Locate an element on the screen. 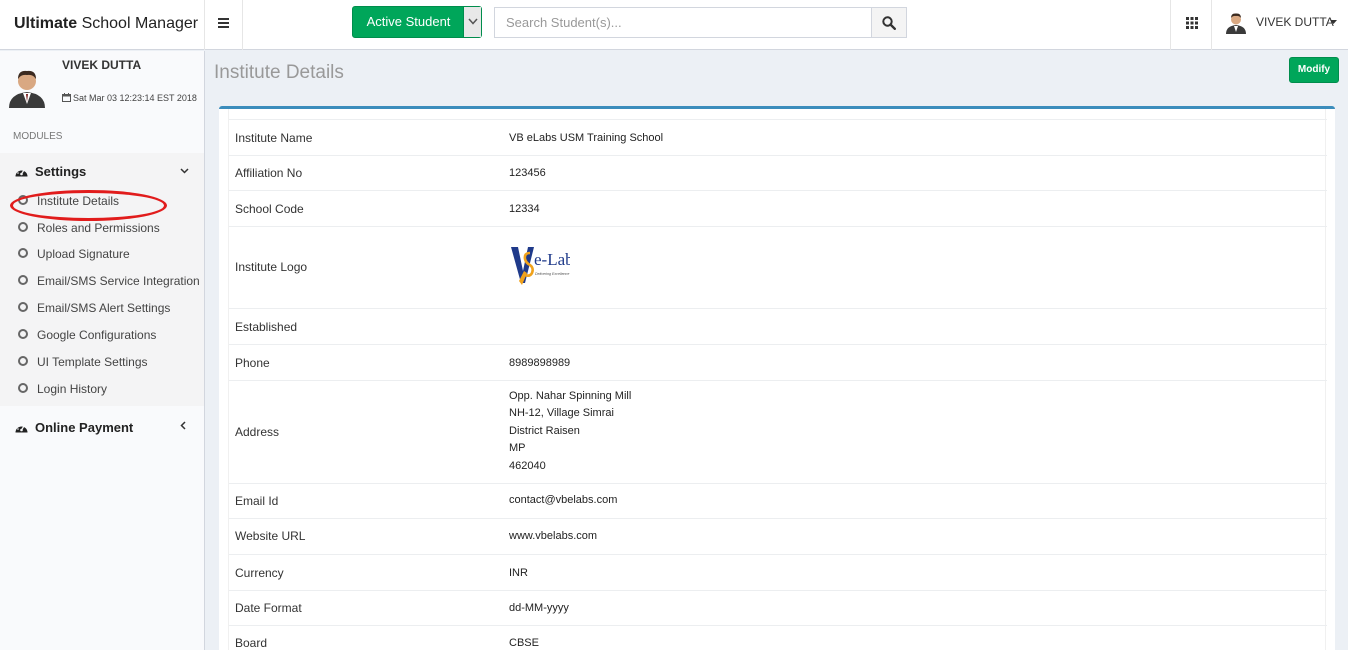 The image size is (1348, 650). institute-logo-image: e-Labs Delivering Excellence is located at coordinates (540, 266).